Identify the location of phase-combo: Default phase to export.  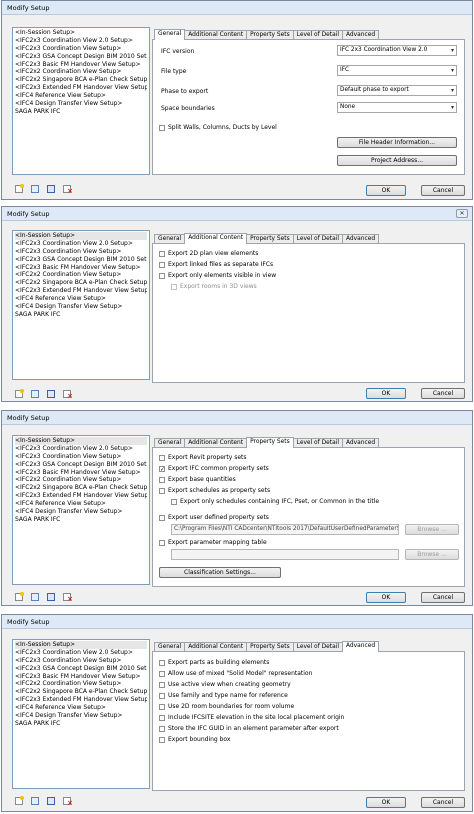
(397, 90).